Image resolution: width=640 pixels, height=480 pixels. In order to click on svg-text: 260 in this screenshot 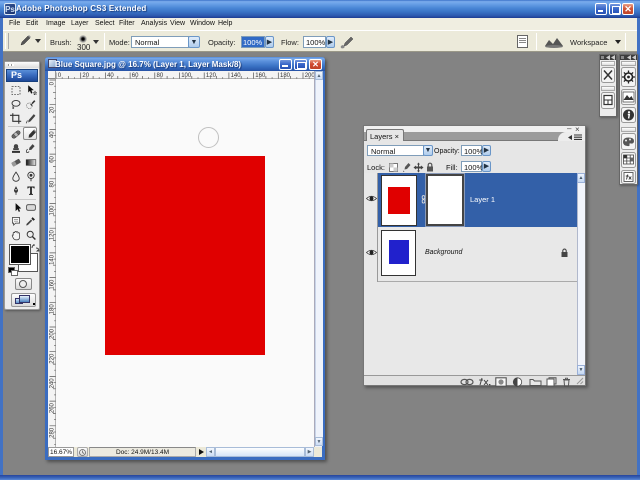, I will do `click(53, 407)`.